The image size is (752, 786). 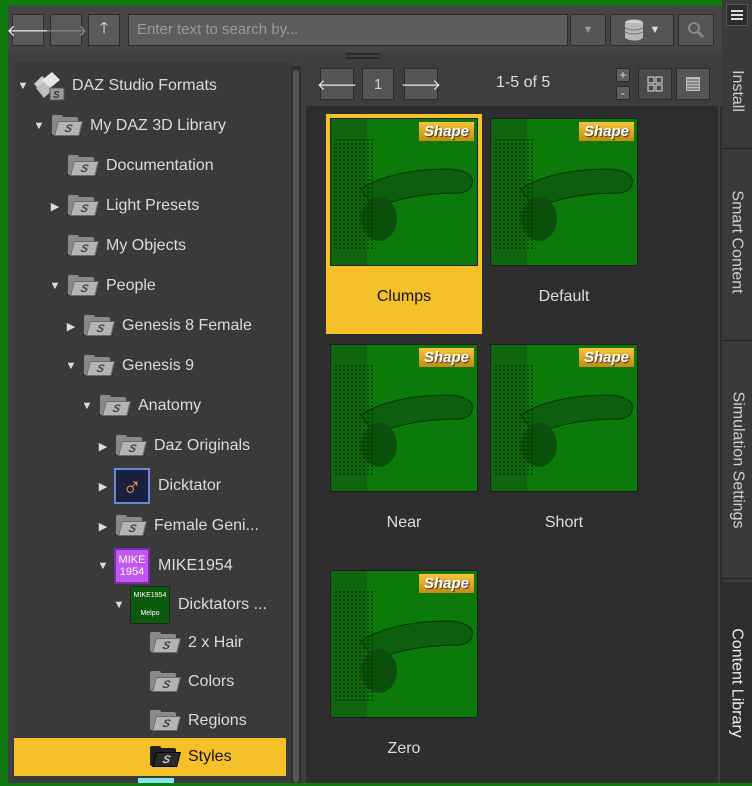 What do you see at coordinates (378, 84) in the screenshot?
I see `page-number-field: 1` at bounding box center [378, 84].